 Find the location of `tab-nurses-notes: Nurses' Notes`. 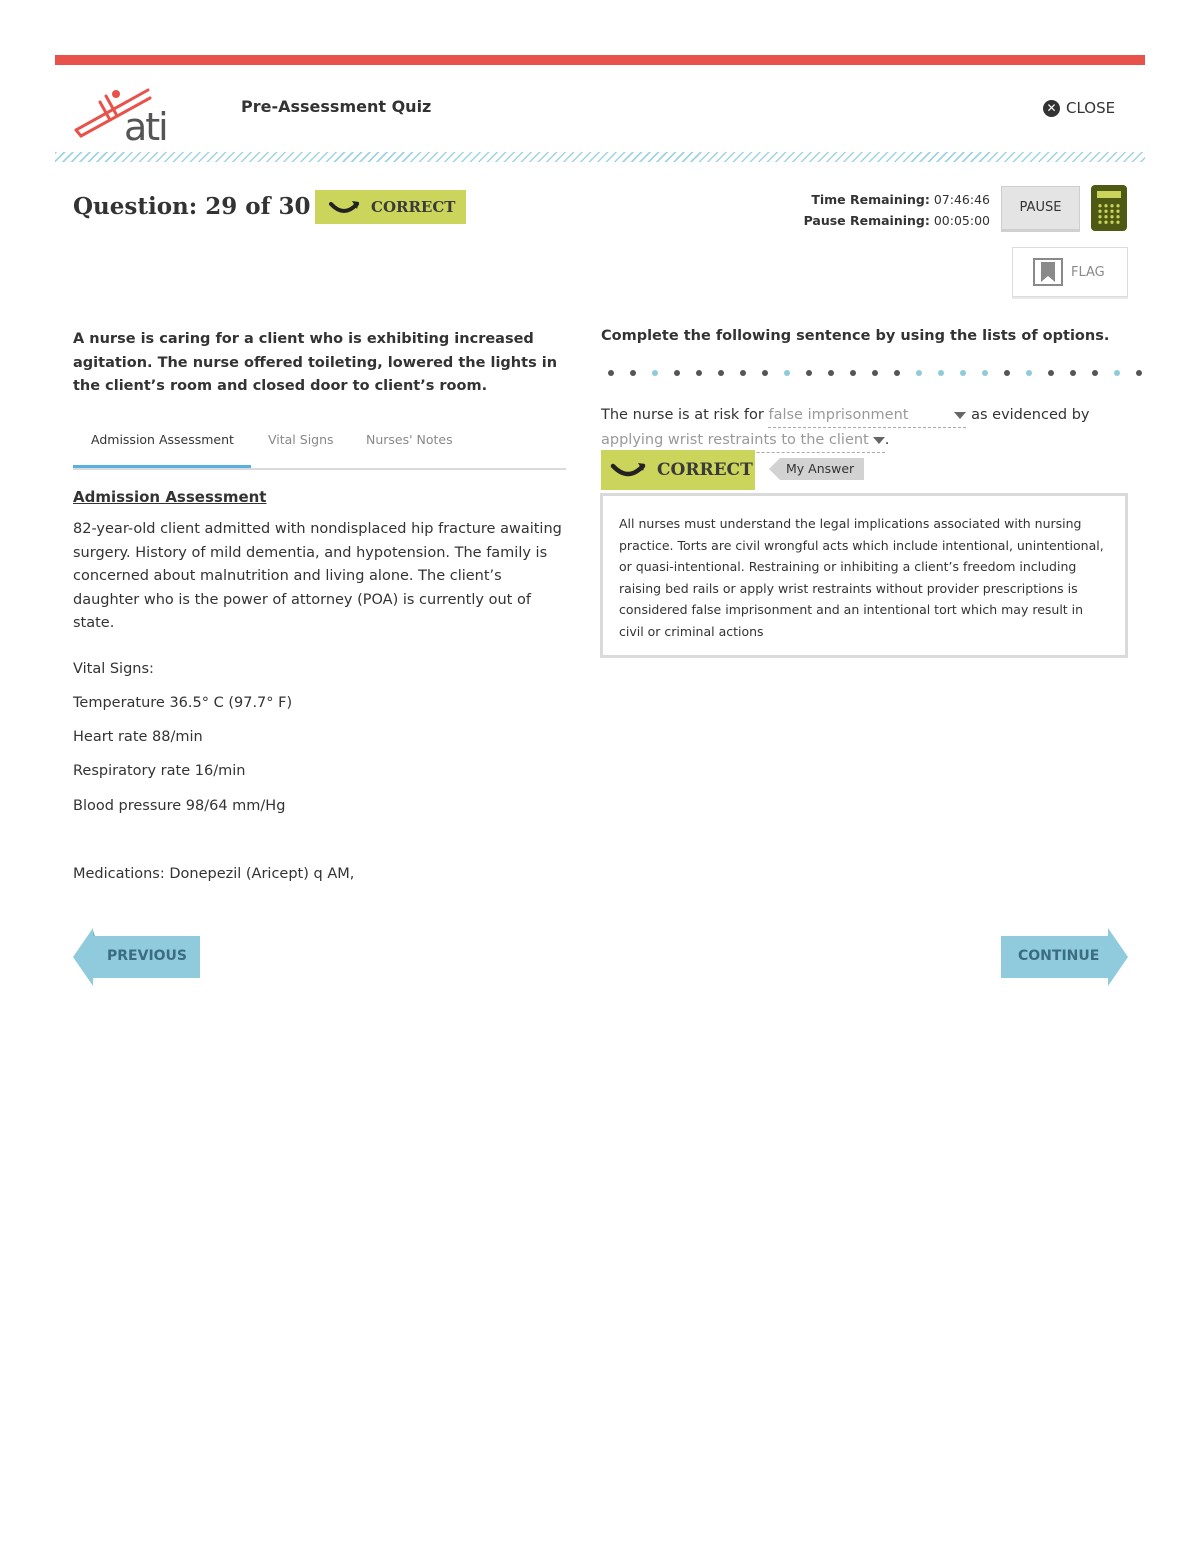

tab-nurses-notes: Nurses' Notes is located at coordinates (409, 439).